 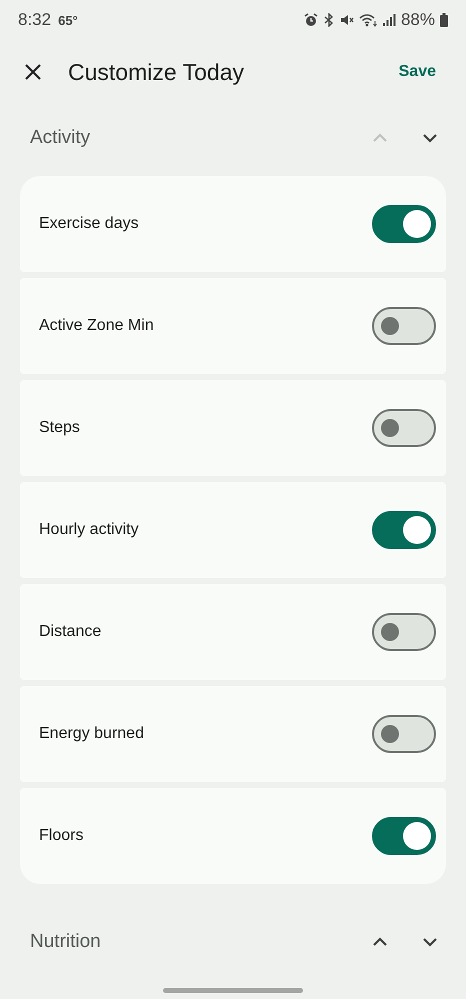 What do you see at coordinates (33, 72) in the screenshot?
I see `close-icon` at bounding box center [33, 72].